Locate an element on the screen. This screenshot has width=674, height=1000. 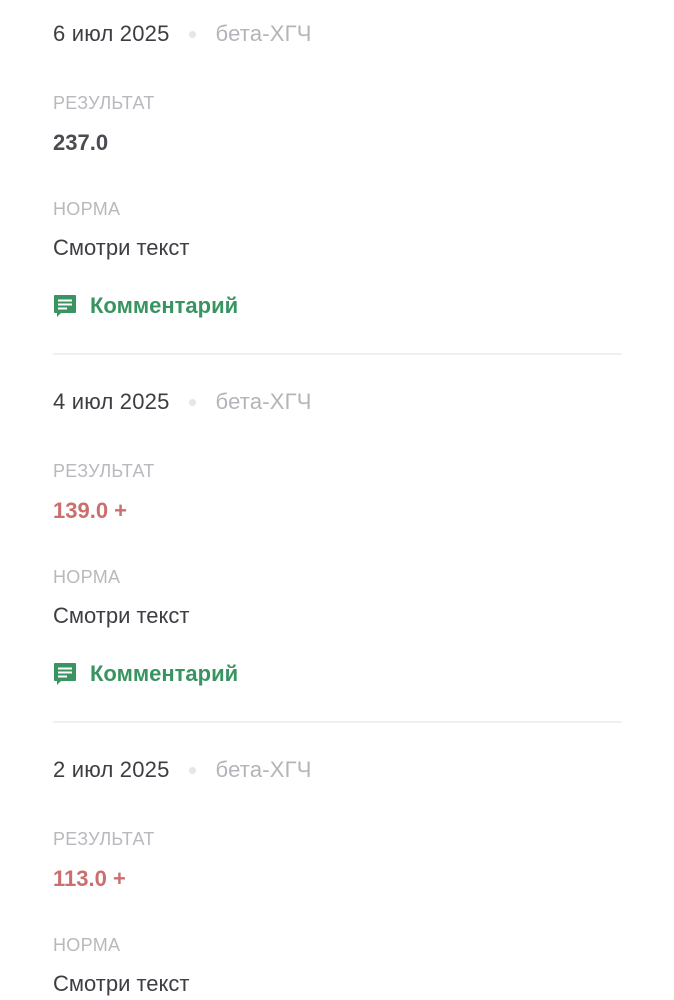
entry-header: 2 июл 2025 бета-ХГЧ is located at coordinates (182, 770).